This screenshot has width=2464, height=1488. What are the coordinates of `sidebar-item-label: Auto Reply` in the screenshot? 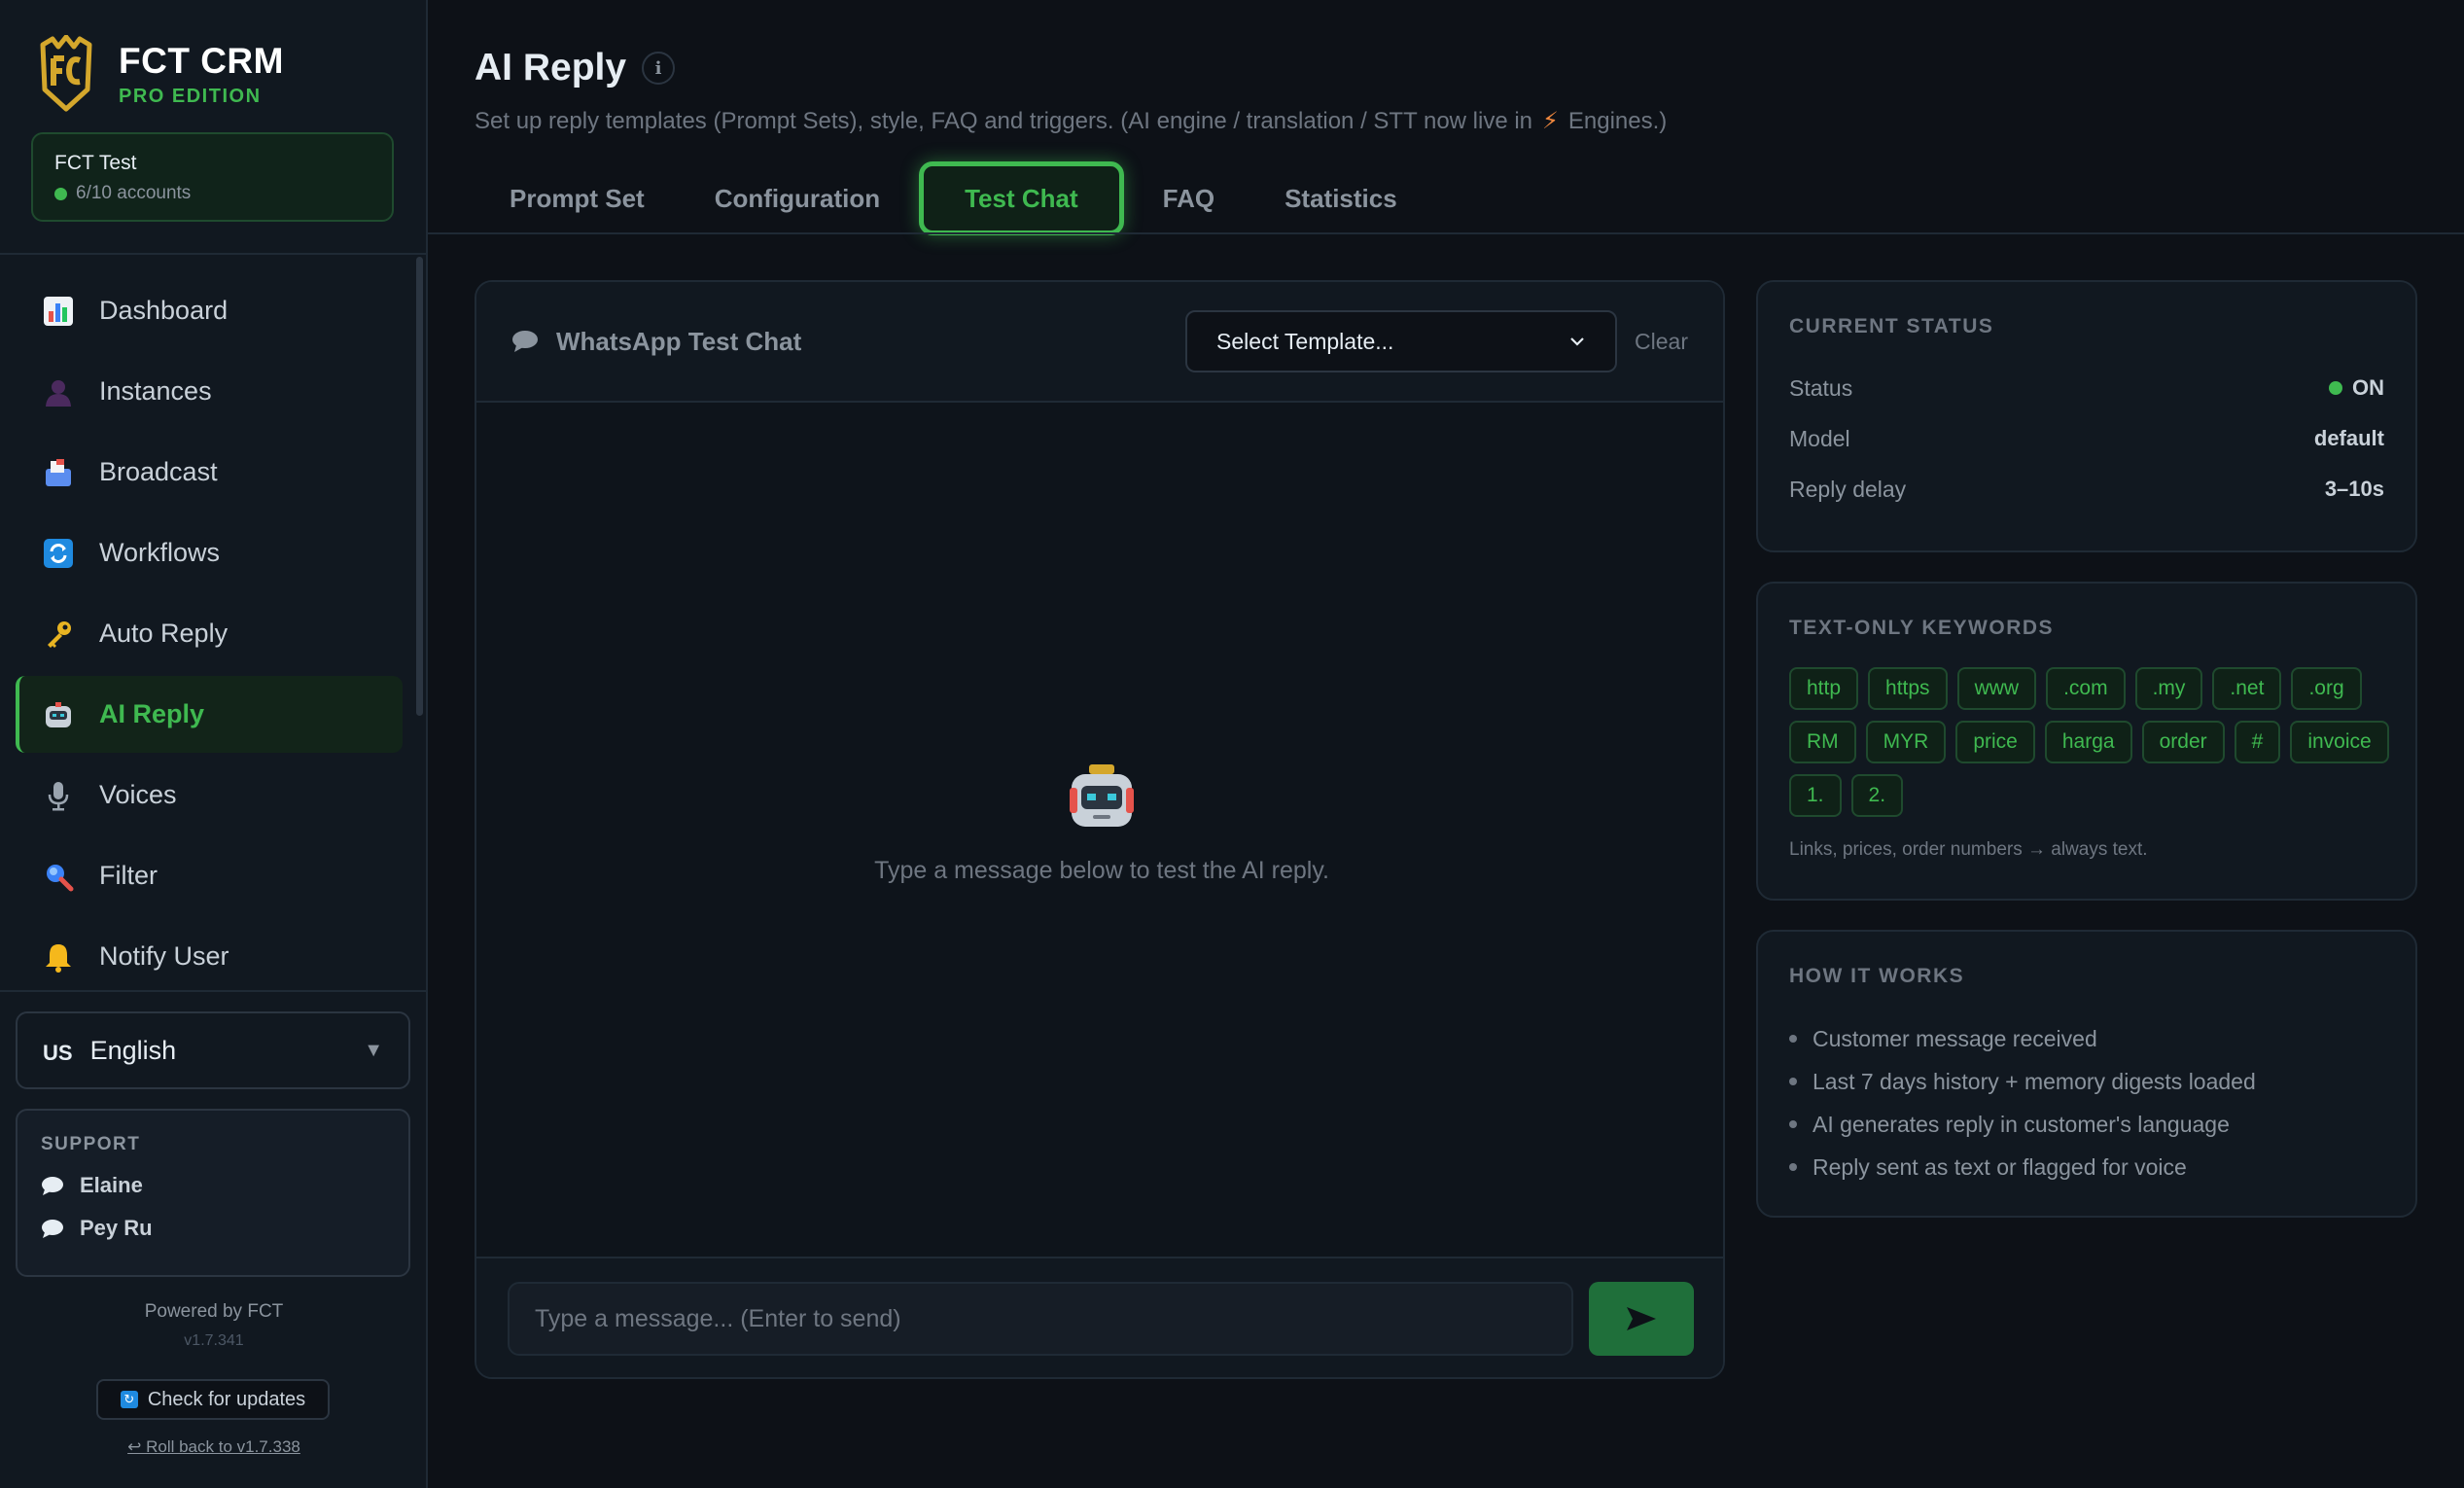 It's located at (164, 633).